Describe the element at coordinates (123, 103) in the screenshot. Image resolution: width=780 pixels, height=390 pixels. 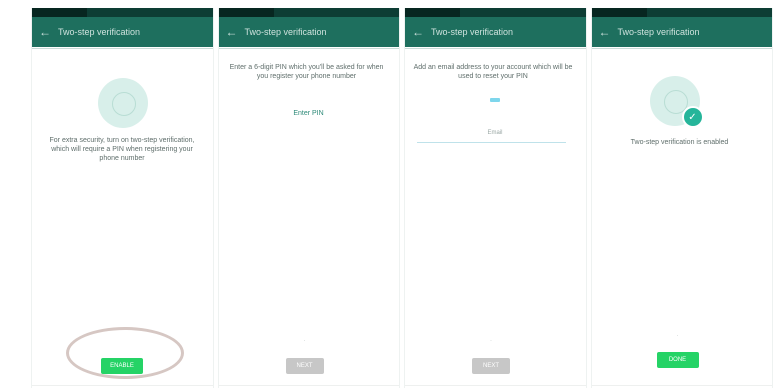
I see `lock-icon` at that location.